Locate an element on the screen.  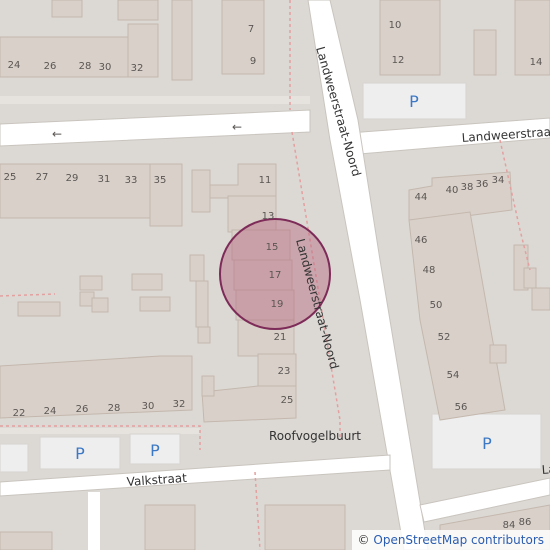
house-number: 23 is located at coordinates (284, 371).